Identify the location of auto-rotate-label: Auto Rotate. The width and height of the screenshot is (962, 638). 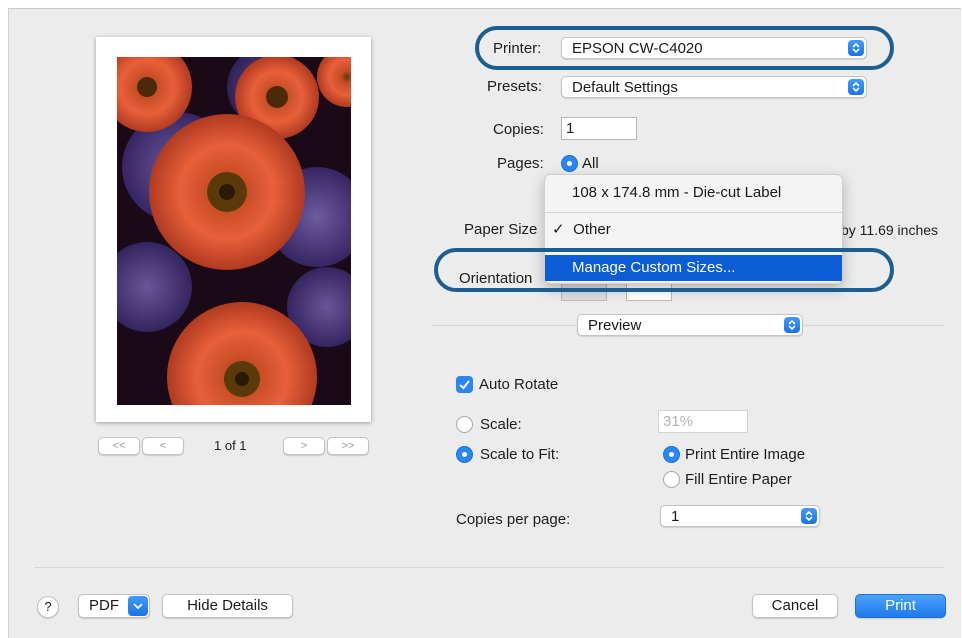
(519, 384).